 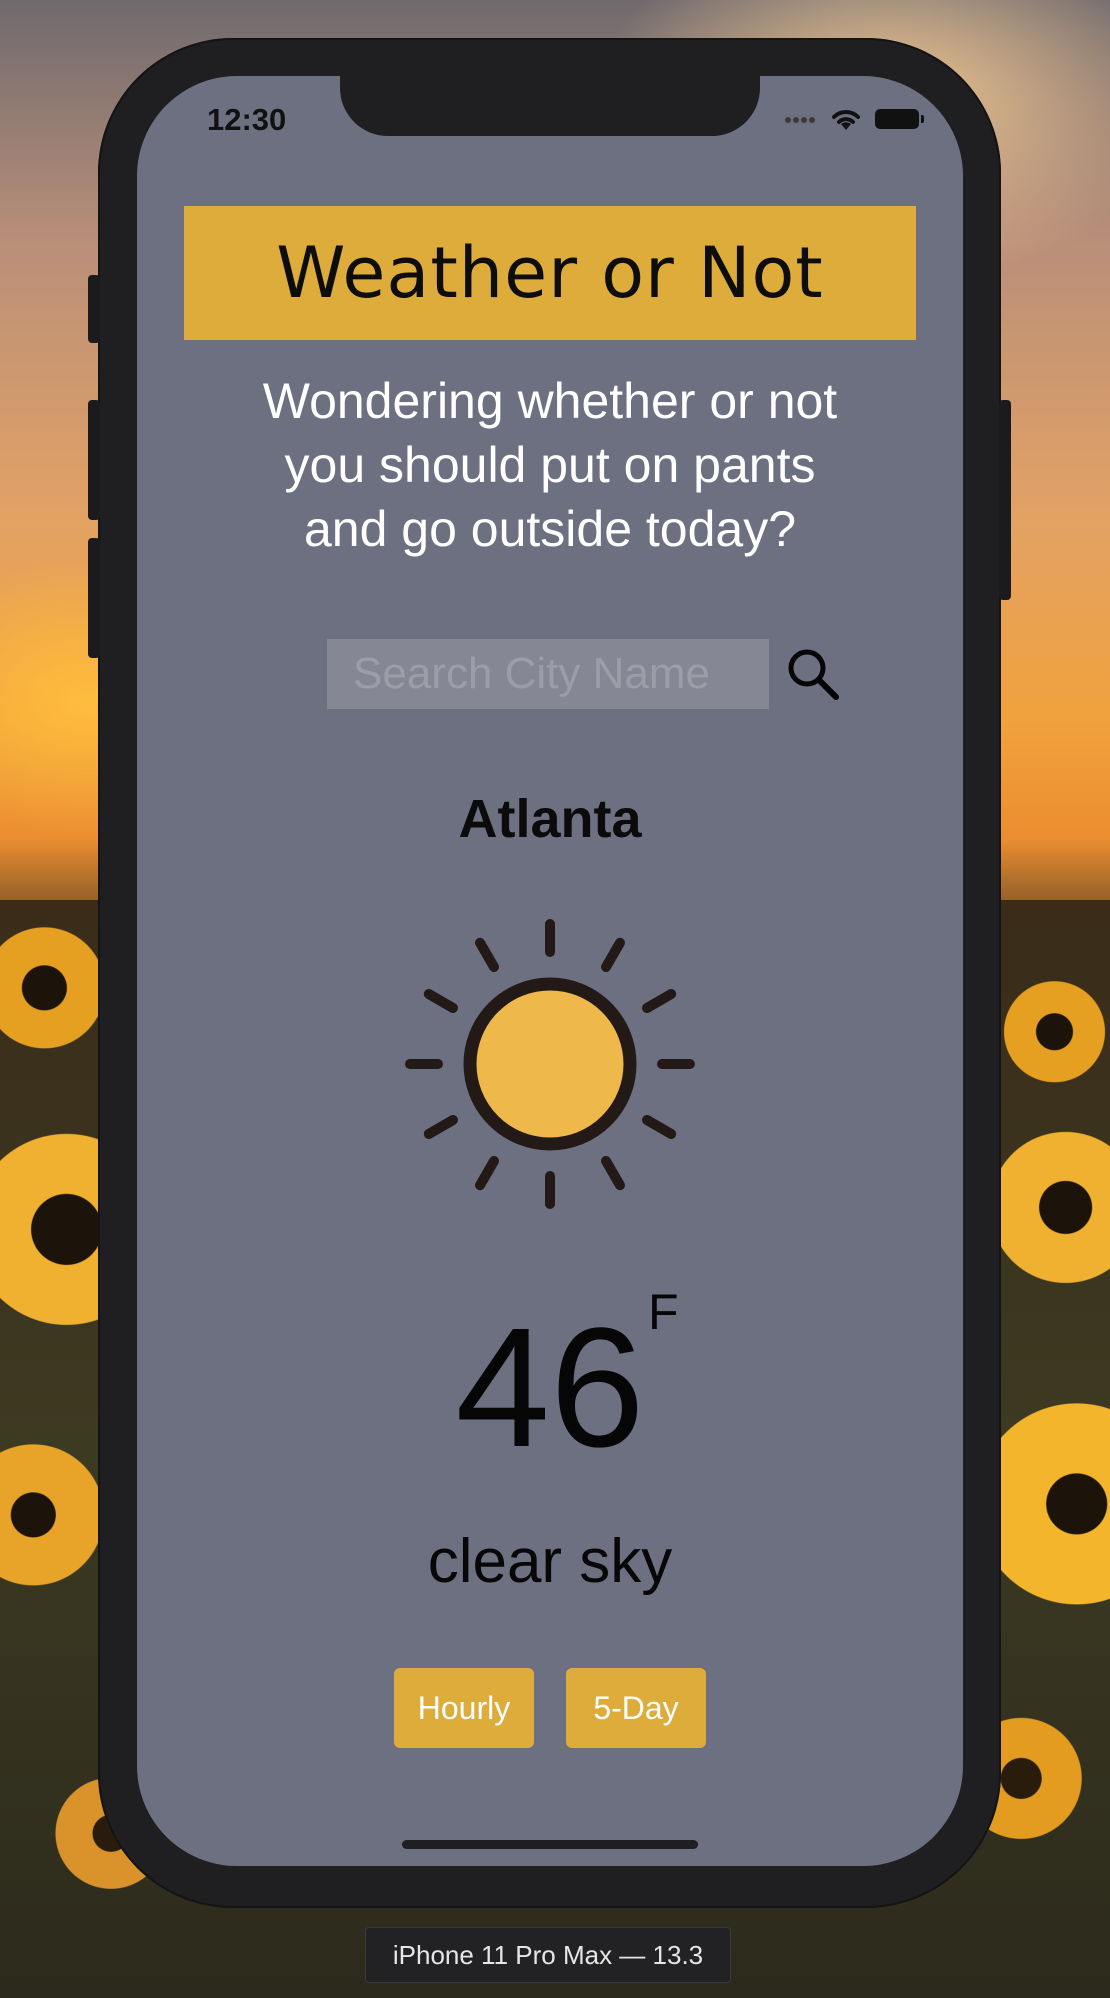 What do you see at coordinates (663, 1312) in the screenshot?
I see `temperature-unit: F` at bounding box center [663, 1312].